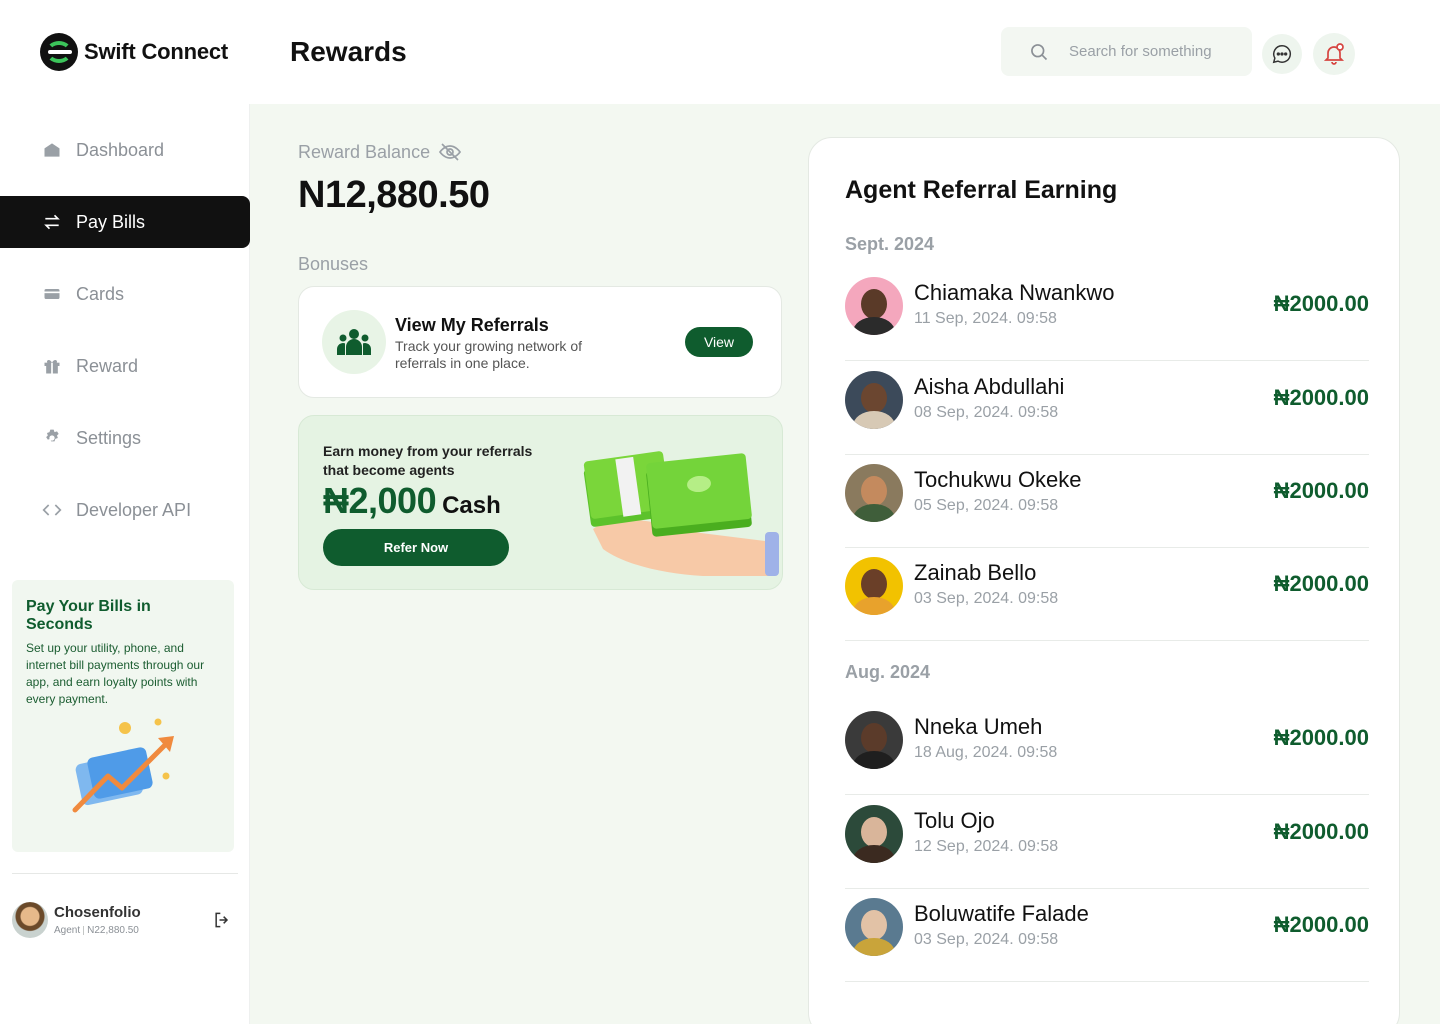  Describe the element at coordinates (222, 920) in the screenshot. I see `logout-icon` at that location.